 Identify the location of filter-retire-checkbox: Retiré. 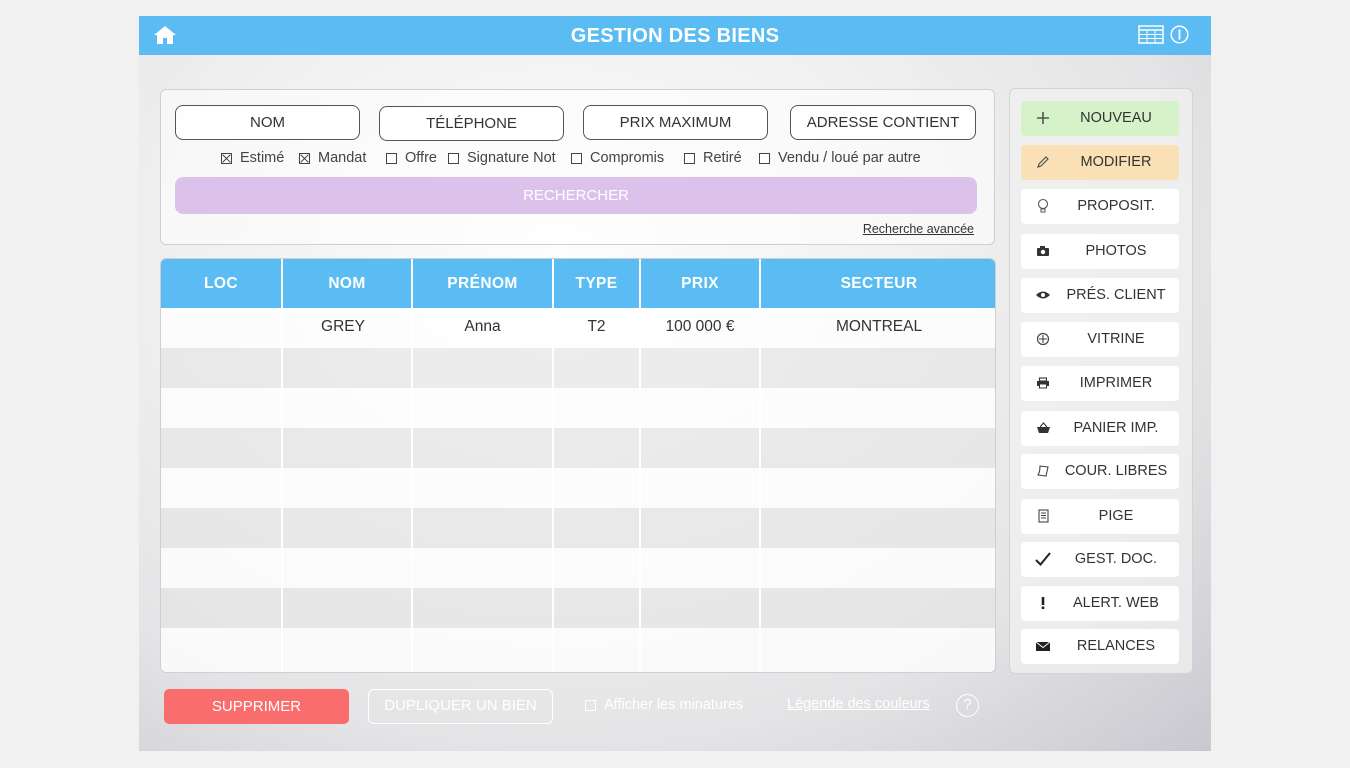
(713, 158).